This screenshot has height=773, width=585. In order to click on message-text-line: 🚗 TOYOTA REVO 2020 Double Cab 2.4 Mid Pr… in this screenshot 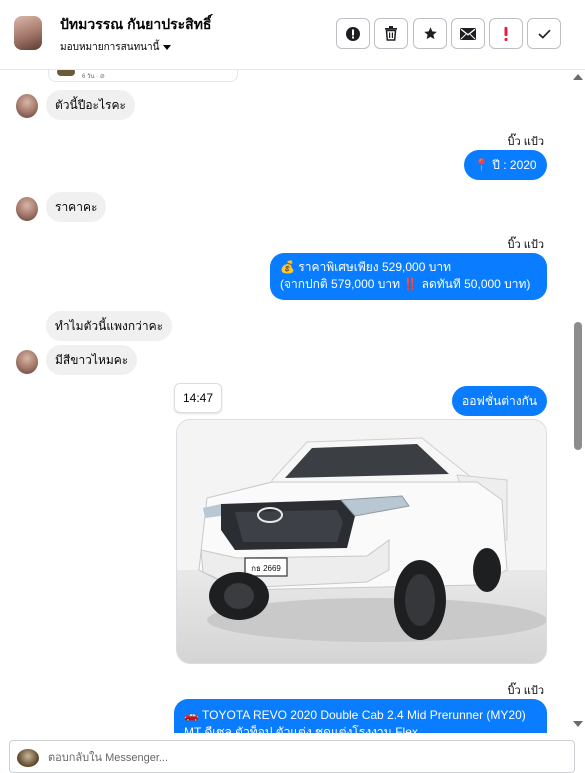, I will do `click(355, 715)`.